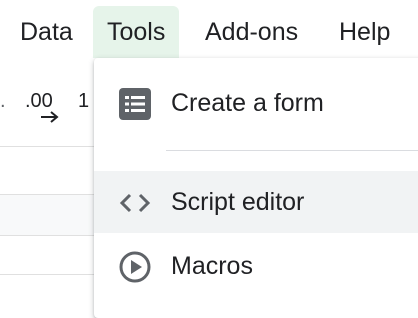 Image resolution: width=418 pixels, height=318 pixels. I want to click on menu-separator, so click(292, 150).